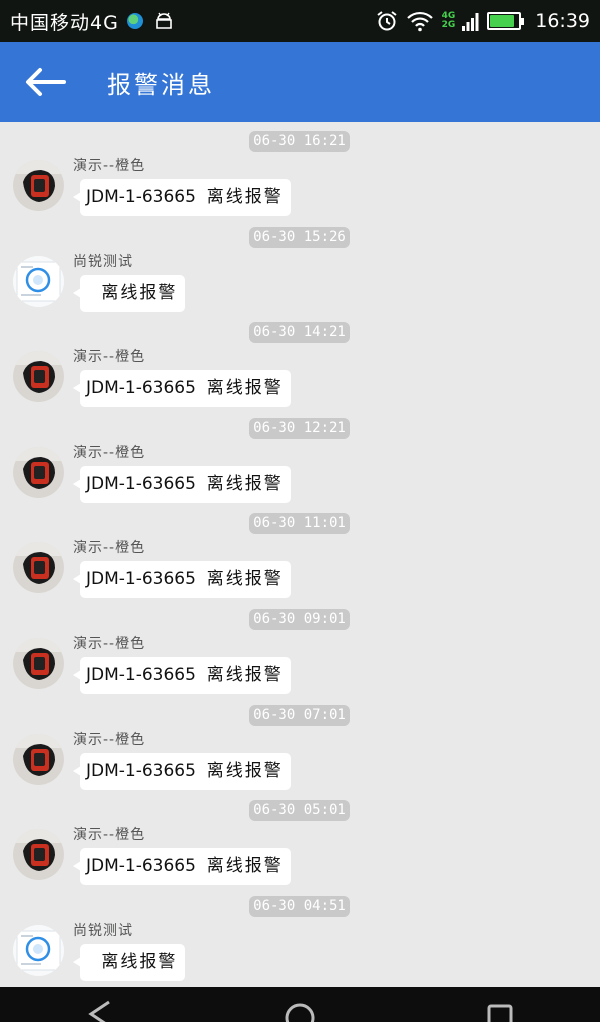 This screenshot has height=1022, width=600. Describe the element at coordinates (419, 21) in the screenshot. I see `wifi-icon` at that location.